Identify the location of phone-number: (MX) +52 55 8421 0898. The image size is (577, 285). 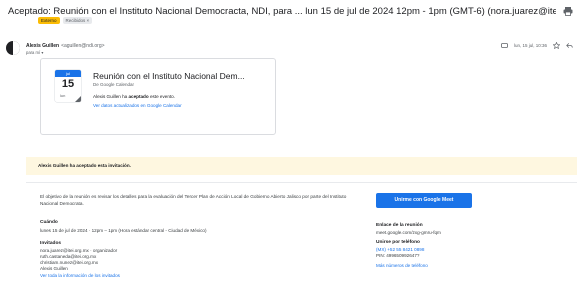
(400, 249).